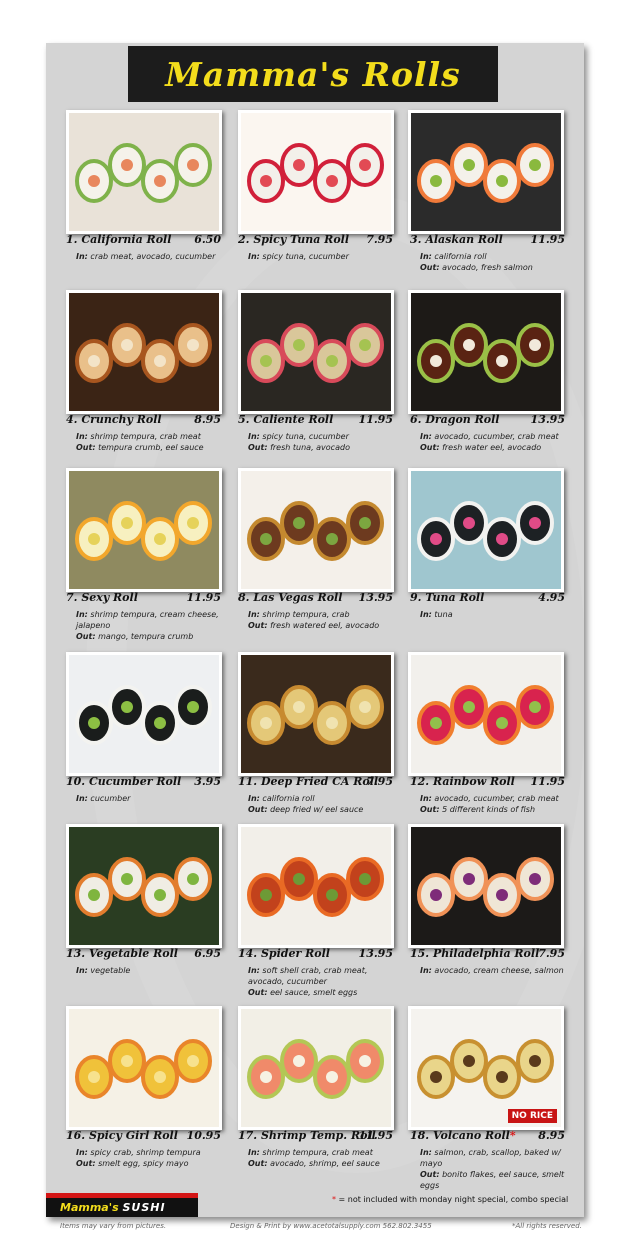 The width and height of the screenshot is (630, 1260). Describe the element at coordinates (487, 781) in the screenshot. I see `item-title-row: 12. Rainbow Roll 11.95` at that location.